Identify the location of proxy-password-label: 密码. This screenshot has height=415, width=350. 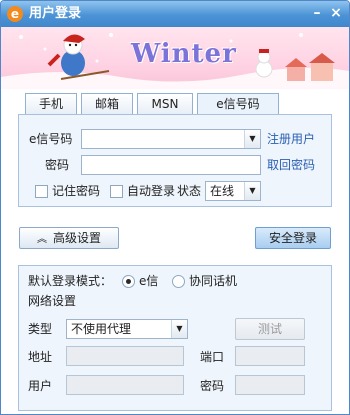
(212, 386).